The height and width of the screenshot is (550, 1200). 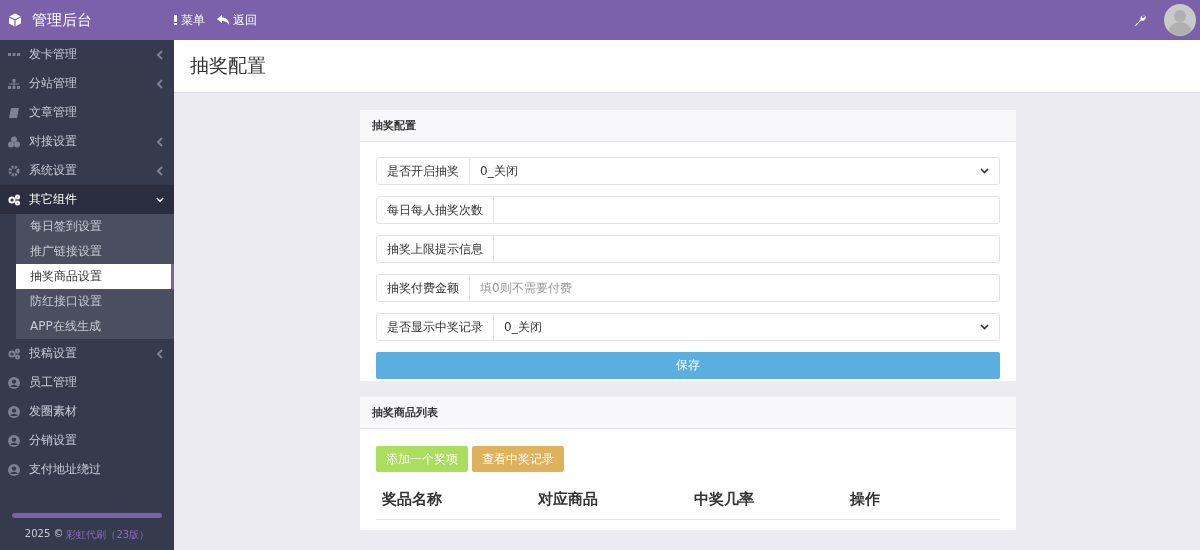 I want to click on book-icon, so click(x=14, y=112).